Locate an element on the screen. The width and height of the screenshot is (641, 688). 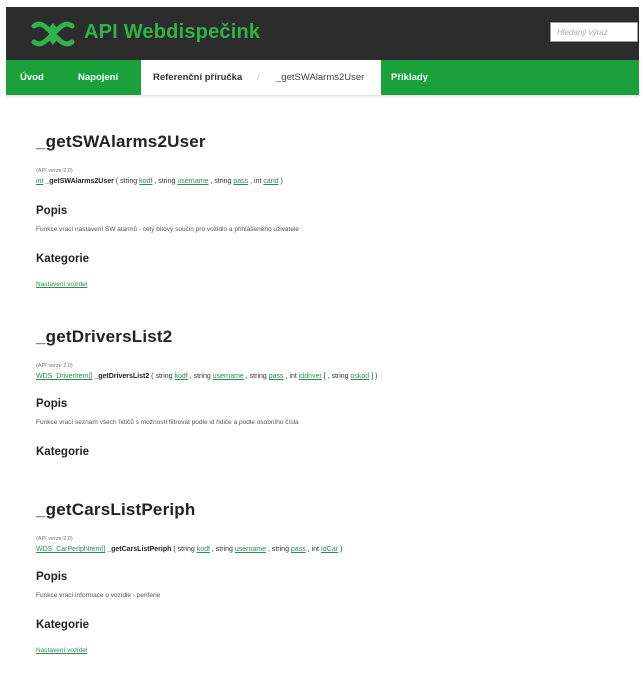
return-type-link: WDS_DriverItem[] is located at coordinates (64, 376).